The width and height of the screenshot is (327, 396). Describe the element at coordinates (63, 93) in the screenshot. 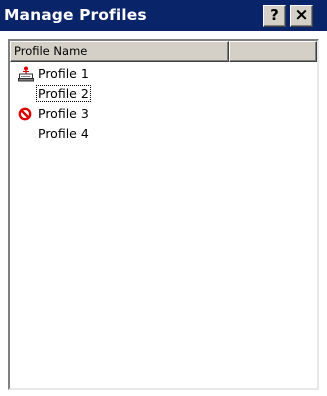

I see `profile-name: Profile 2` at that location.